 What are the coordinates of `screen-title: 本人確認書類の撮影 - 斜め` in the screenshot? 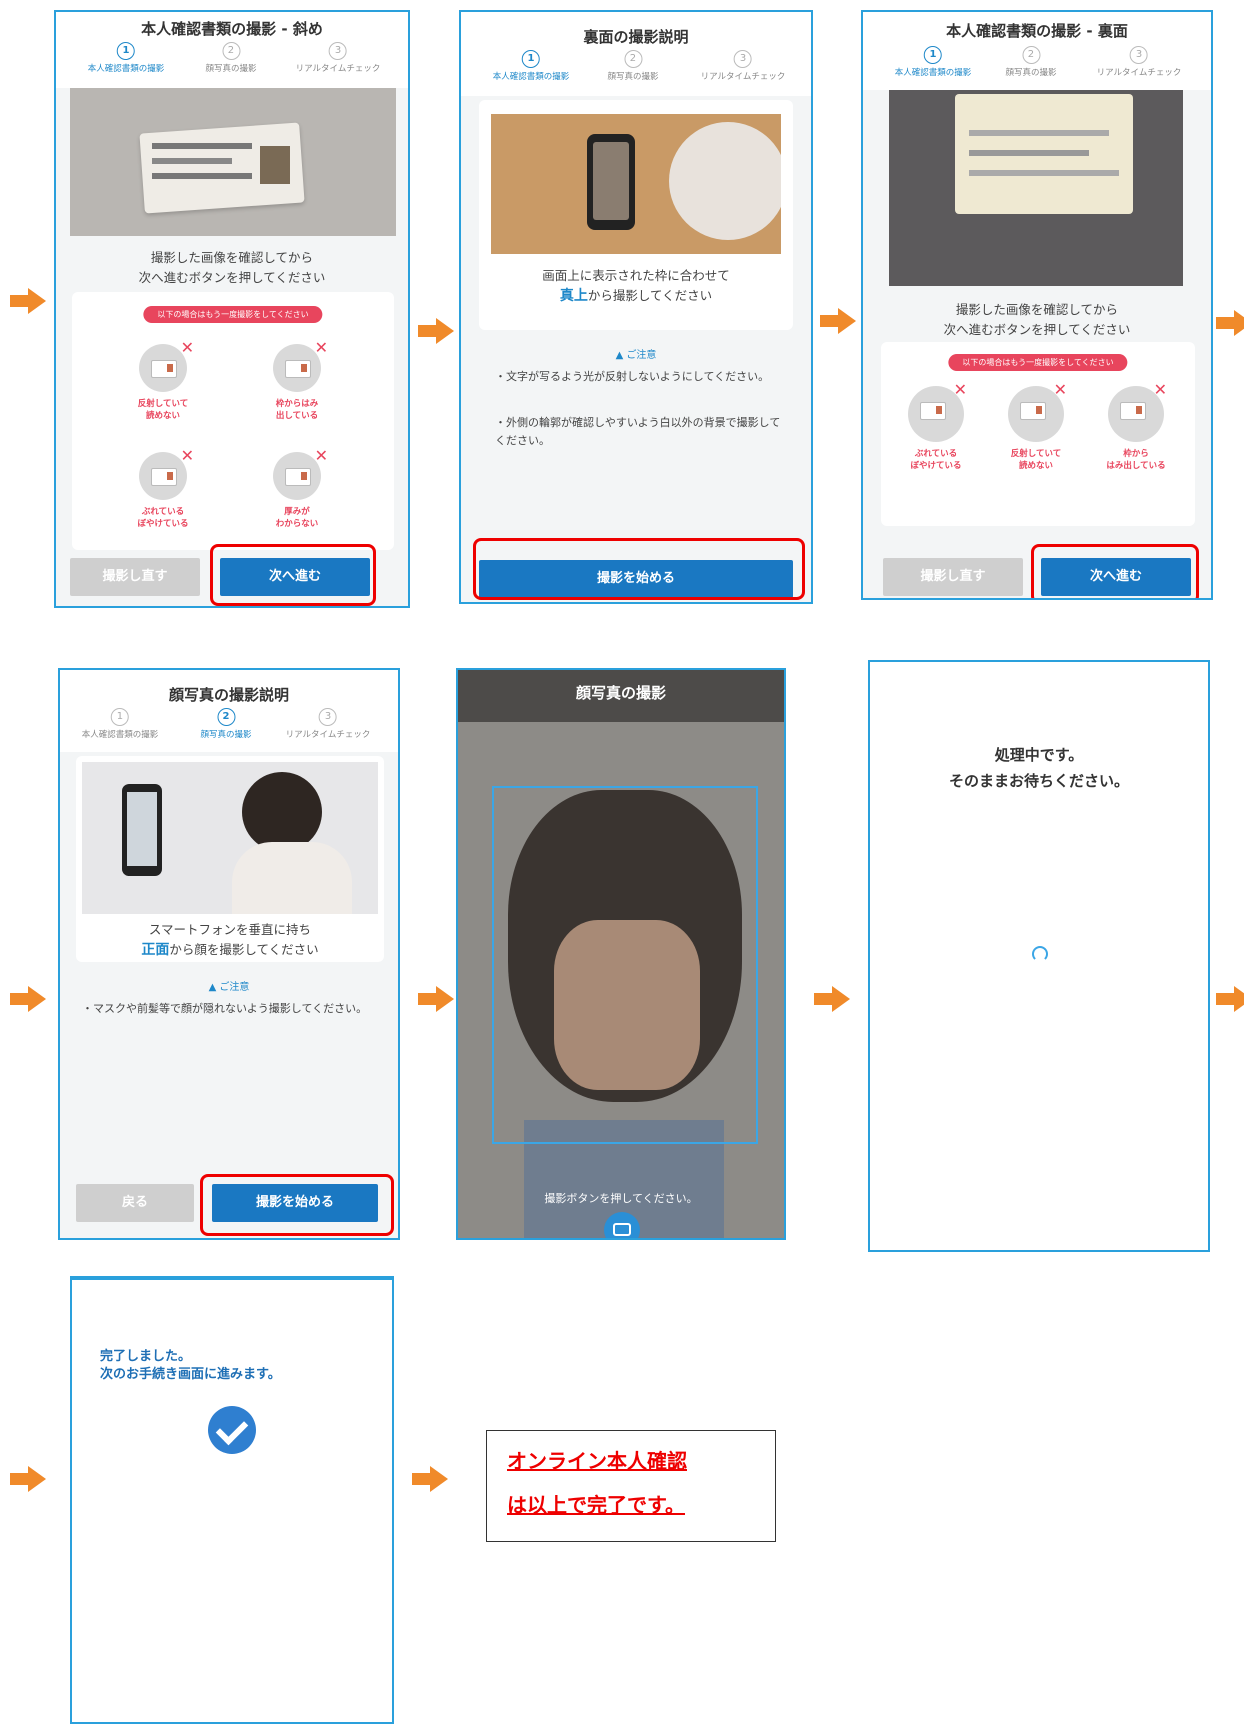 It's located at (232, 29).